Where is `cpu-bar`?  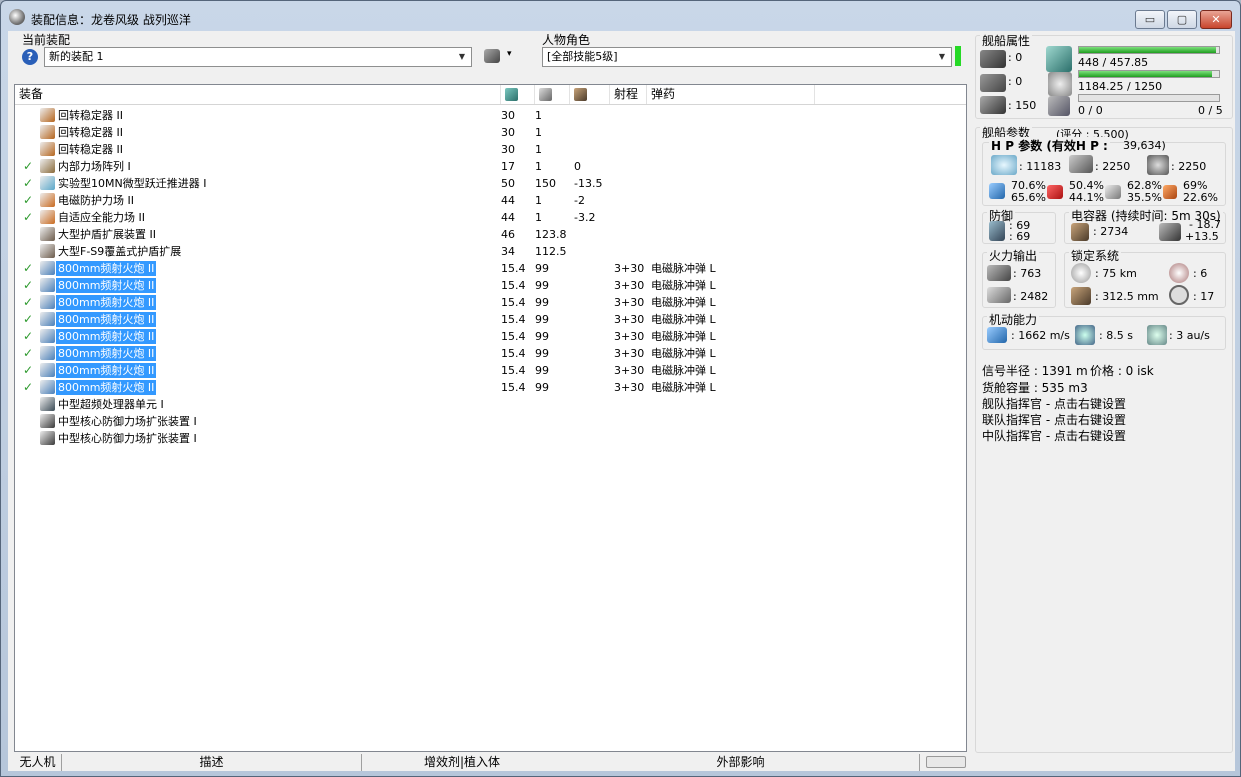
cpu-bar is located at coordinates (1149, 50).